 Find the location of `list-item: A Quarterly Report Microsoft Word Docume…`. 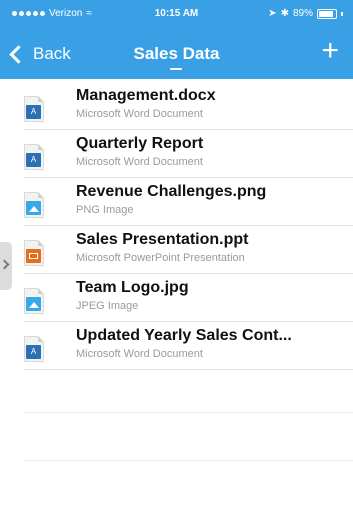

list-item: A Quarterly Report Microsoft Word Docume… is located at coordinates (176, 154).